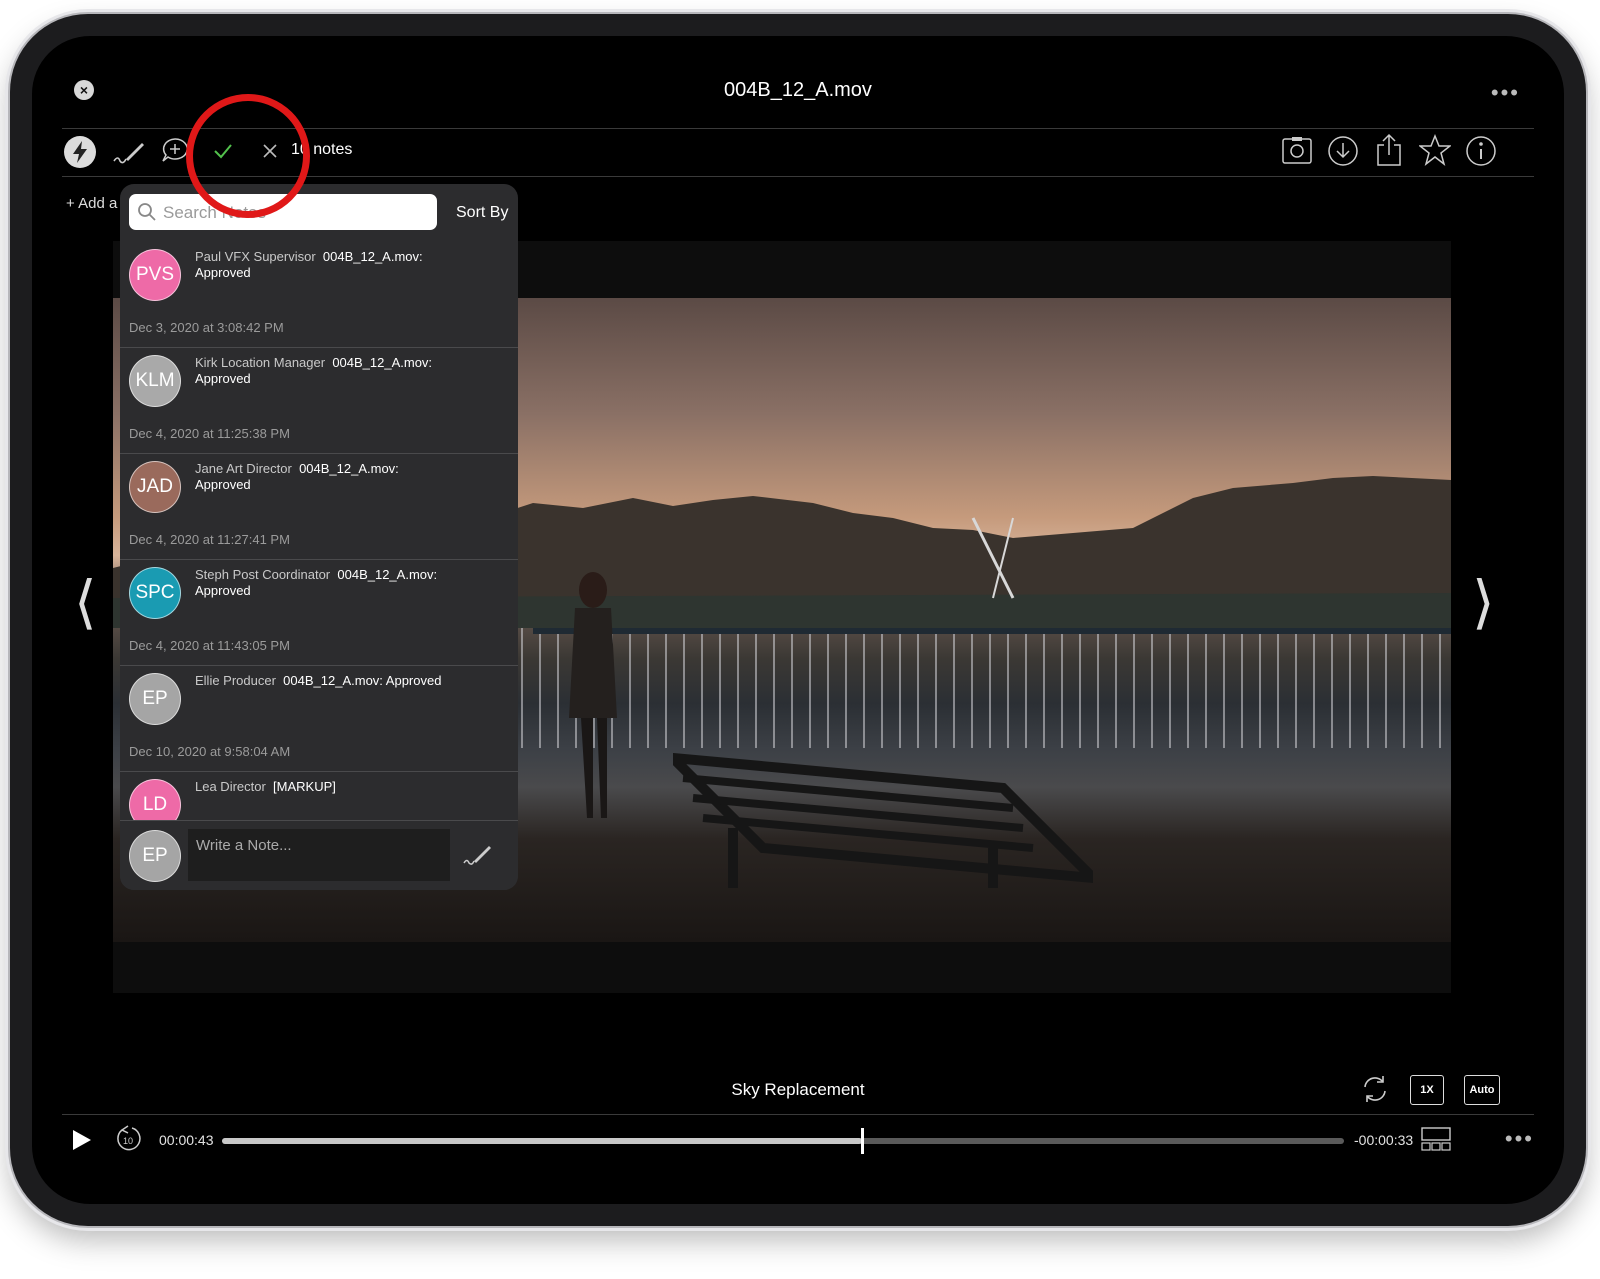  What do you see at coordinates (80, 152) in the screenshot?
I see `lightning-icon` at bounding box center [80, 152].